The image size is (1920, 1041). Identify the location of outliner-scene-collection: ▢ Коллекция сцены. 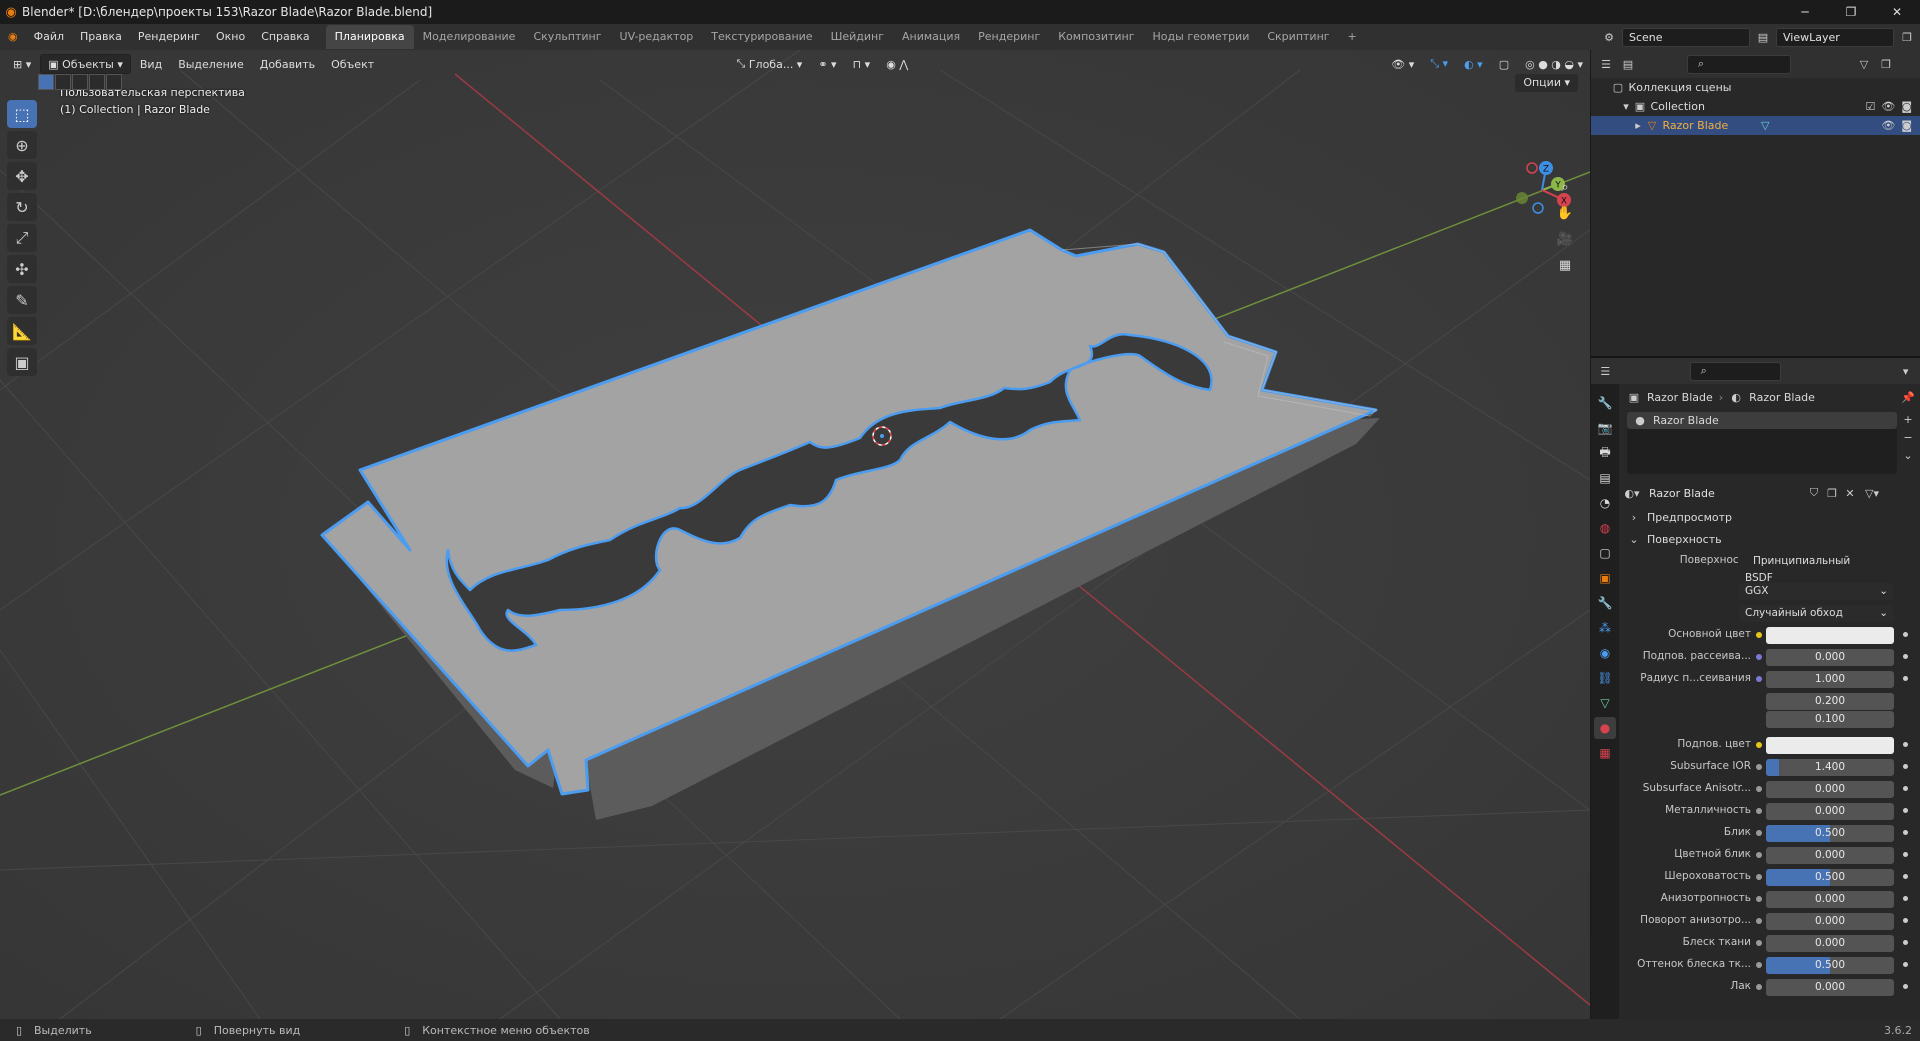
(1755, 87).